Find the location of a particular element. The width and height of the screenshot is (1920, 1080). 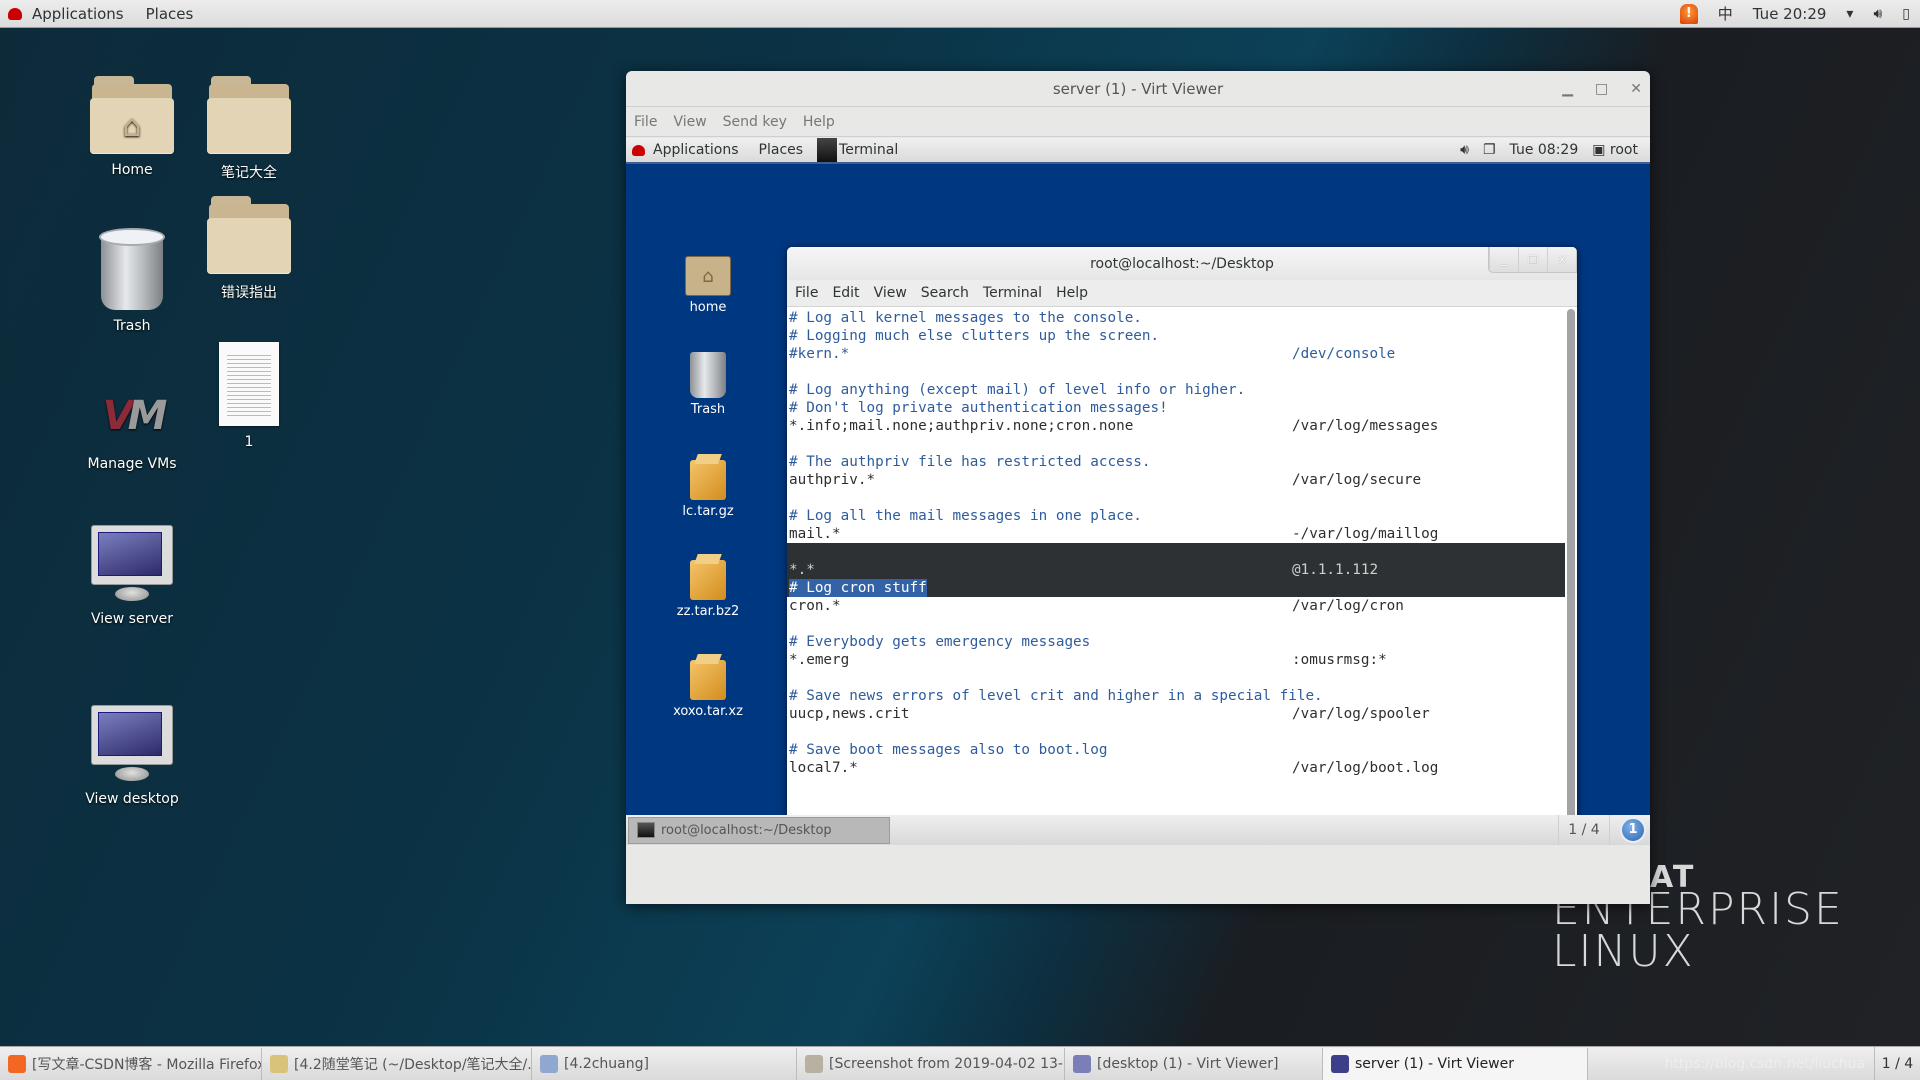

terminal-close-button: x is located at coordinates (1561, 259).